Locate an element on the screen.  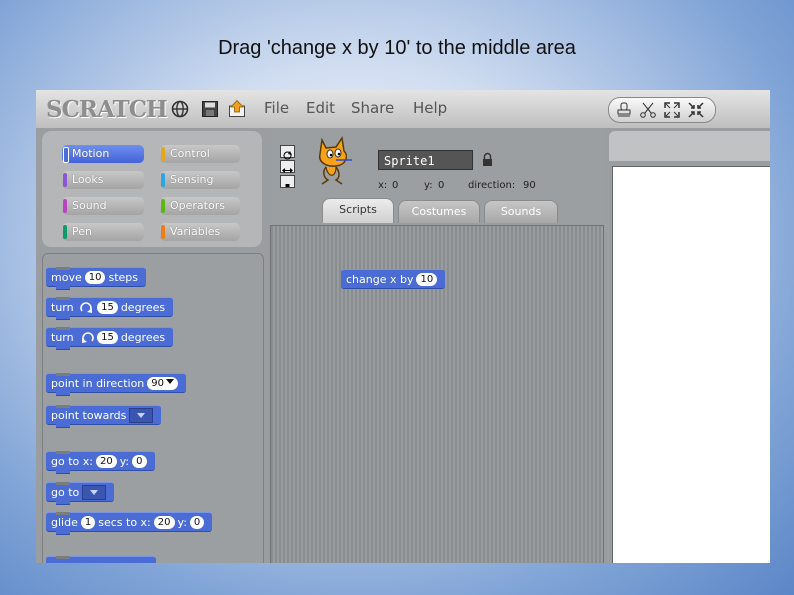
looks-color-bar is located at coordinates (65, 180).